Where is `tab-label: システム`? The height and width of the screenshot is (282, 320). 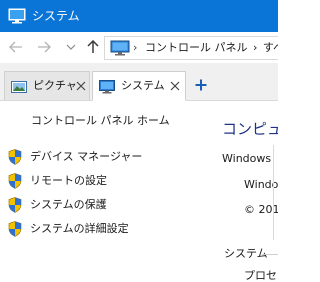 tab-label: システム is located at coordinates (143, 85).